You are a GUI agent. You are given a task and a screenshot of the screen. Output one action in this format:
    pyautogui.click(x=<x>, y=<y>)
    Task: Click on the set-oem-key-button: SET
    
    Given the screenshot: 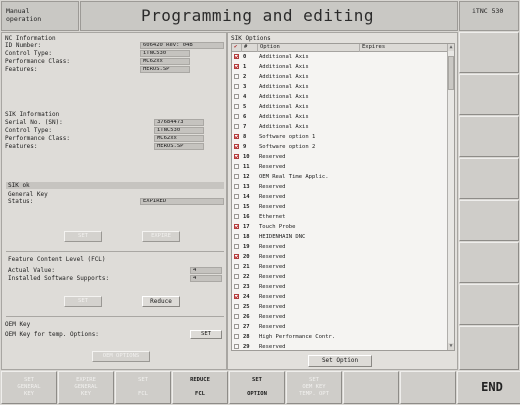 What is the action you would take?
    pyautogui.click(x=206, y=334)
    